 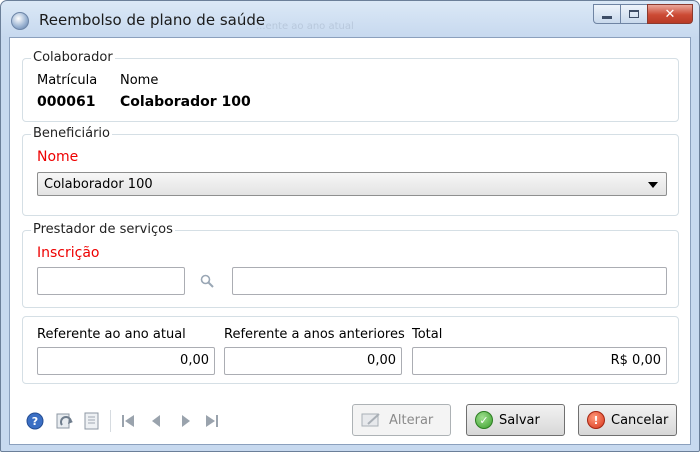 I want to click on colaborador-nome-value: Colaborador 100, so click(x=185, y=102).